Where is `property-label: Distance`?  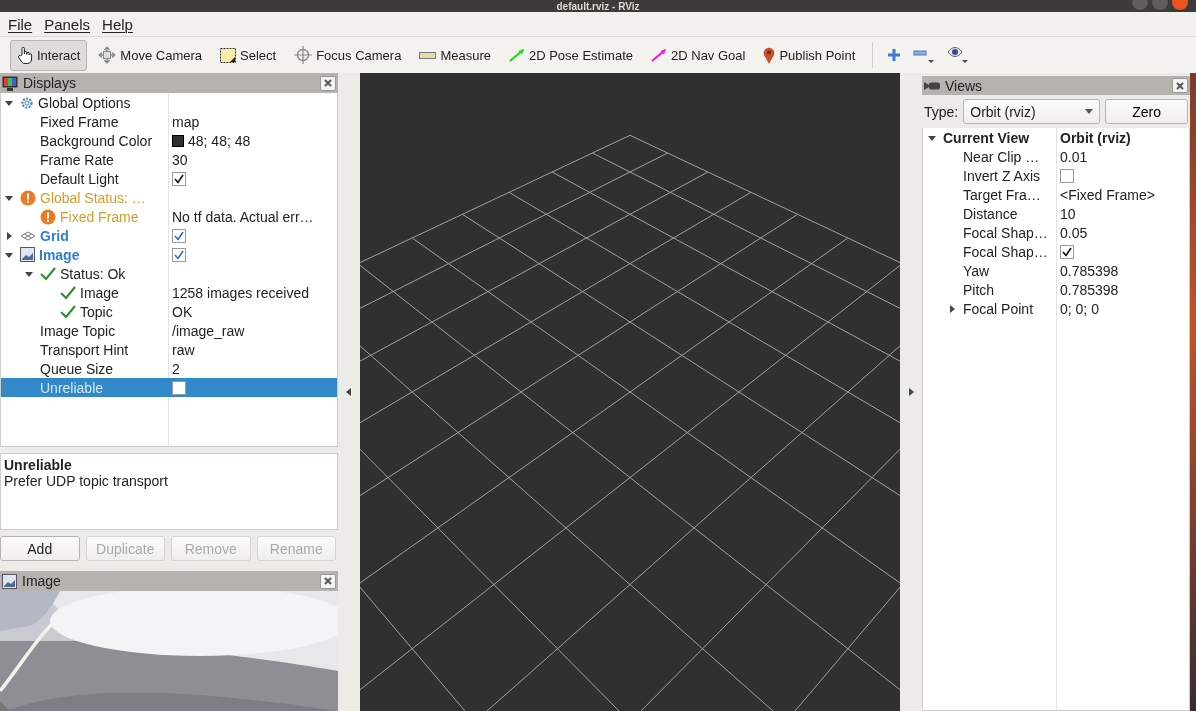 property-label: Distance is located at coordinates (990, 213).